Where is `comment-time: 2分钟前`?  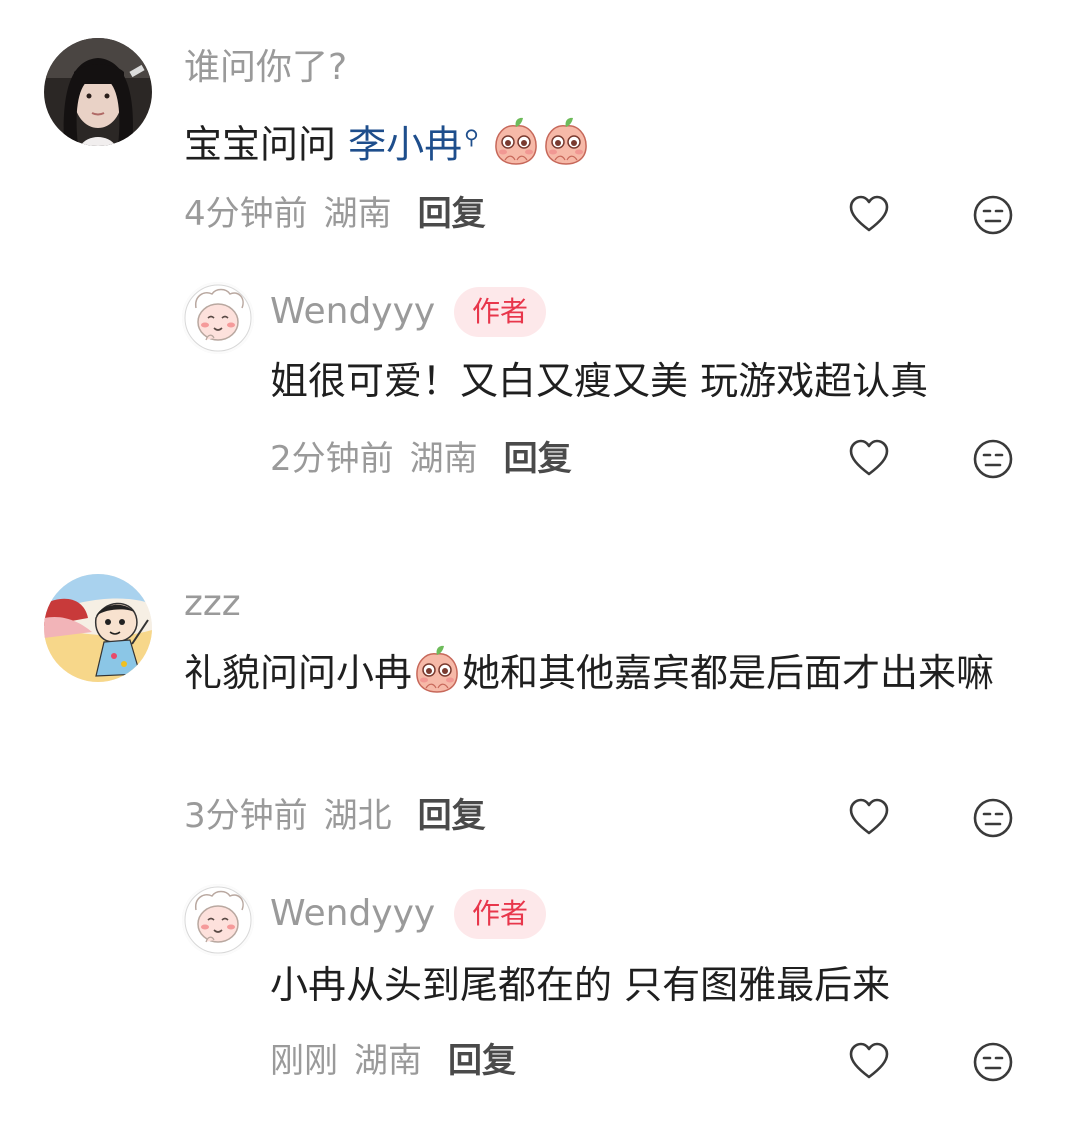
comment-time: 2分钟前 is located at coordinates (332, 459).